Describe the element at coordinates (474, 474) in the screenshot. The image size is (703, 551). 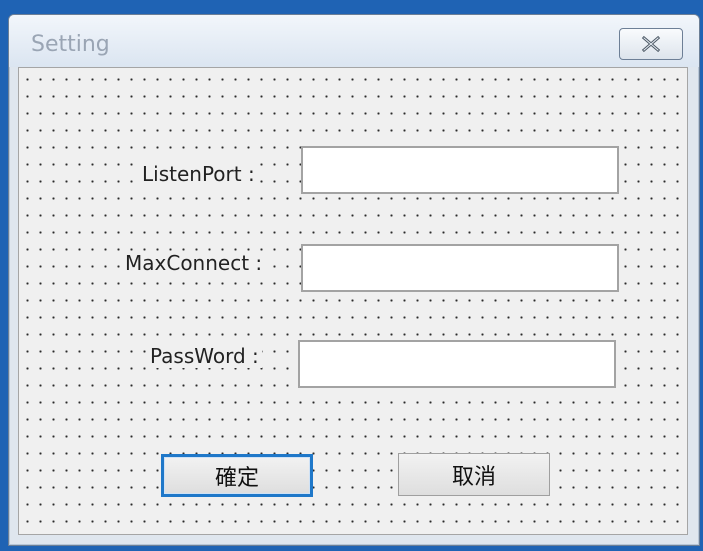
I see `cancel-button: 取消` at that location.